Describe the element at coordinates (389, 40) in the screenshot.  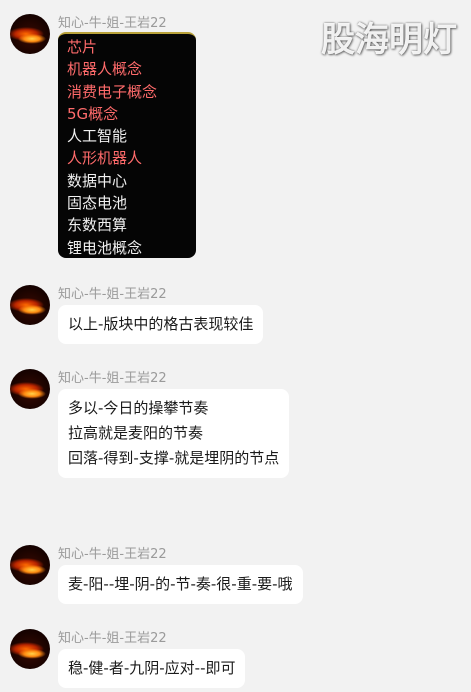
I see `watermark: 股海明灯` at that location.